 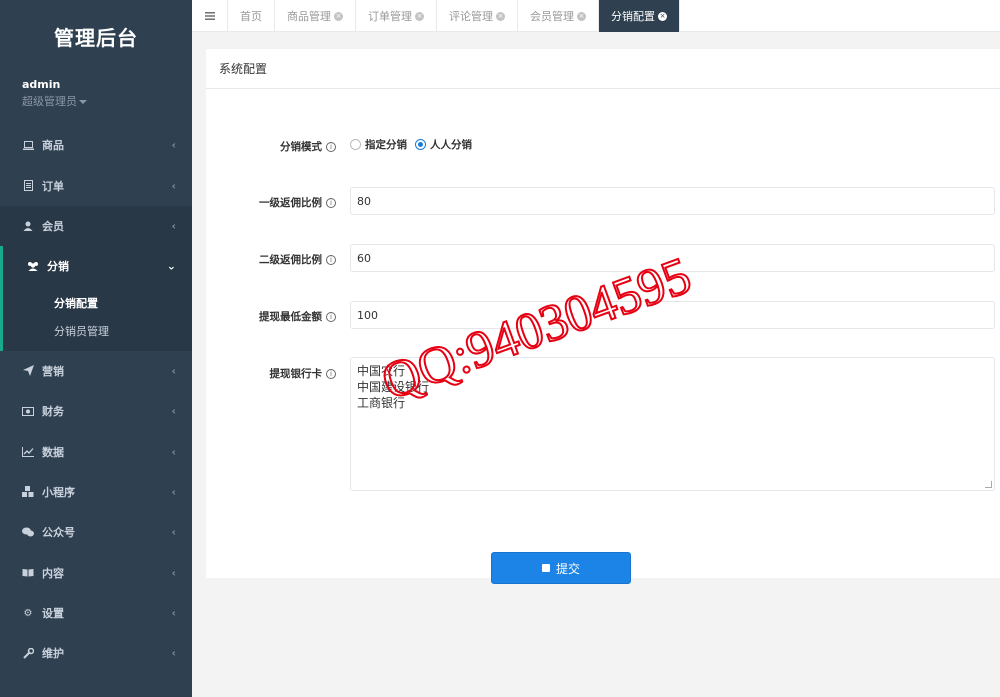 What do you see at coordinates (355, 144) in the screenshot?
I see `radio-button` at bounding box center [355, 144].